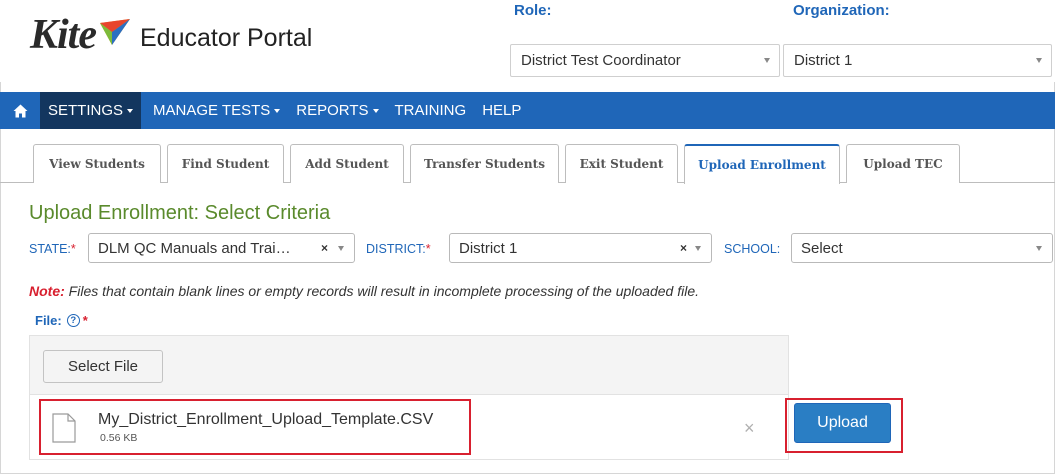 The height and width of the screenshot is (474, 1055). What do you see at coordinates (749, 428) in the screenshot?
I see `remove-file-icon: ×` at bounding box center [749, 428].